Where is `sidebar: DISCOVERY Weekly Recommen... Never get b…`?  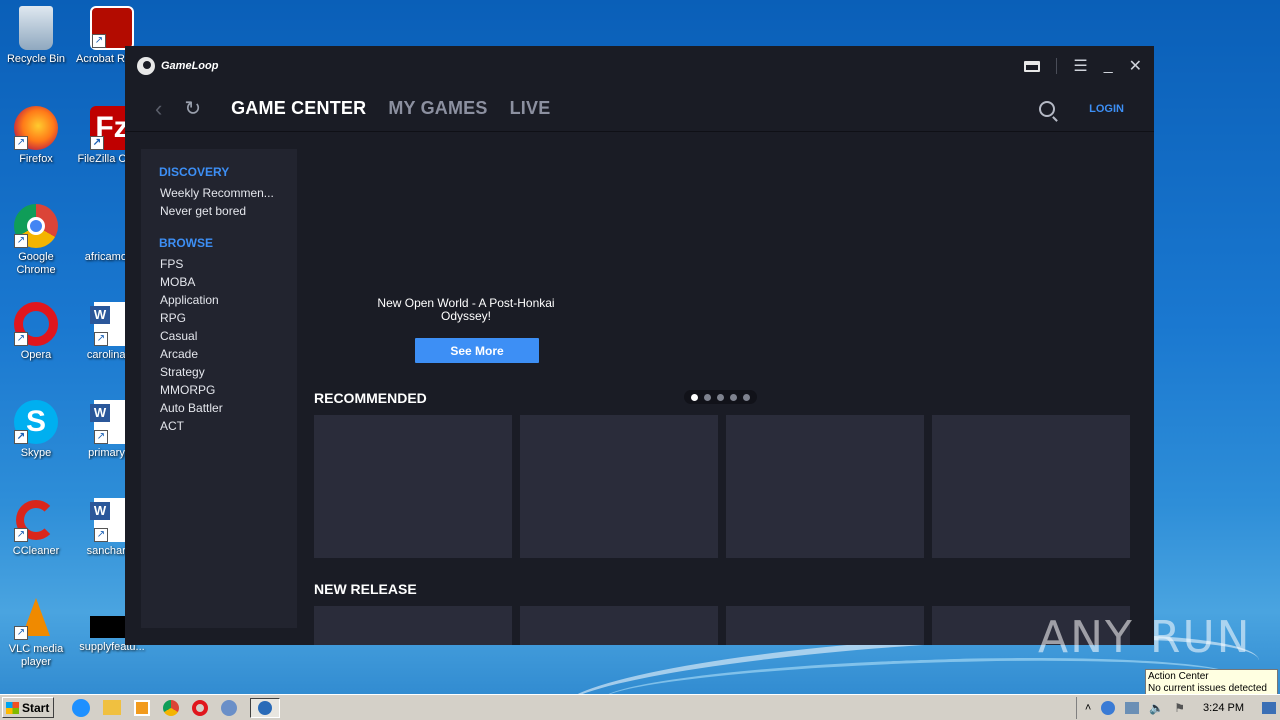 sidebar: DISCOVERY Weekly Recommen... Never get b… is located at coordinates (219, 388).